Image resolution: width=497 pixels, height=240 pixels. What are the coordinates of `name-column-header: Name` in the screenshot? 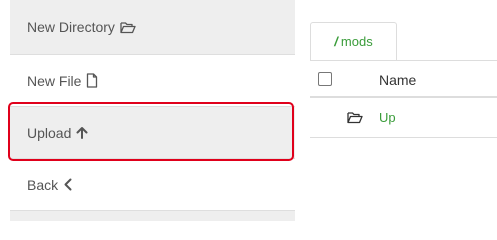 It's located at (397, 80).